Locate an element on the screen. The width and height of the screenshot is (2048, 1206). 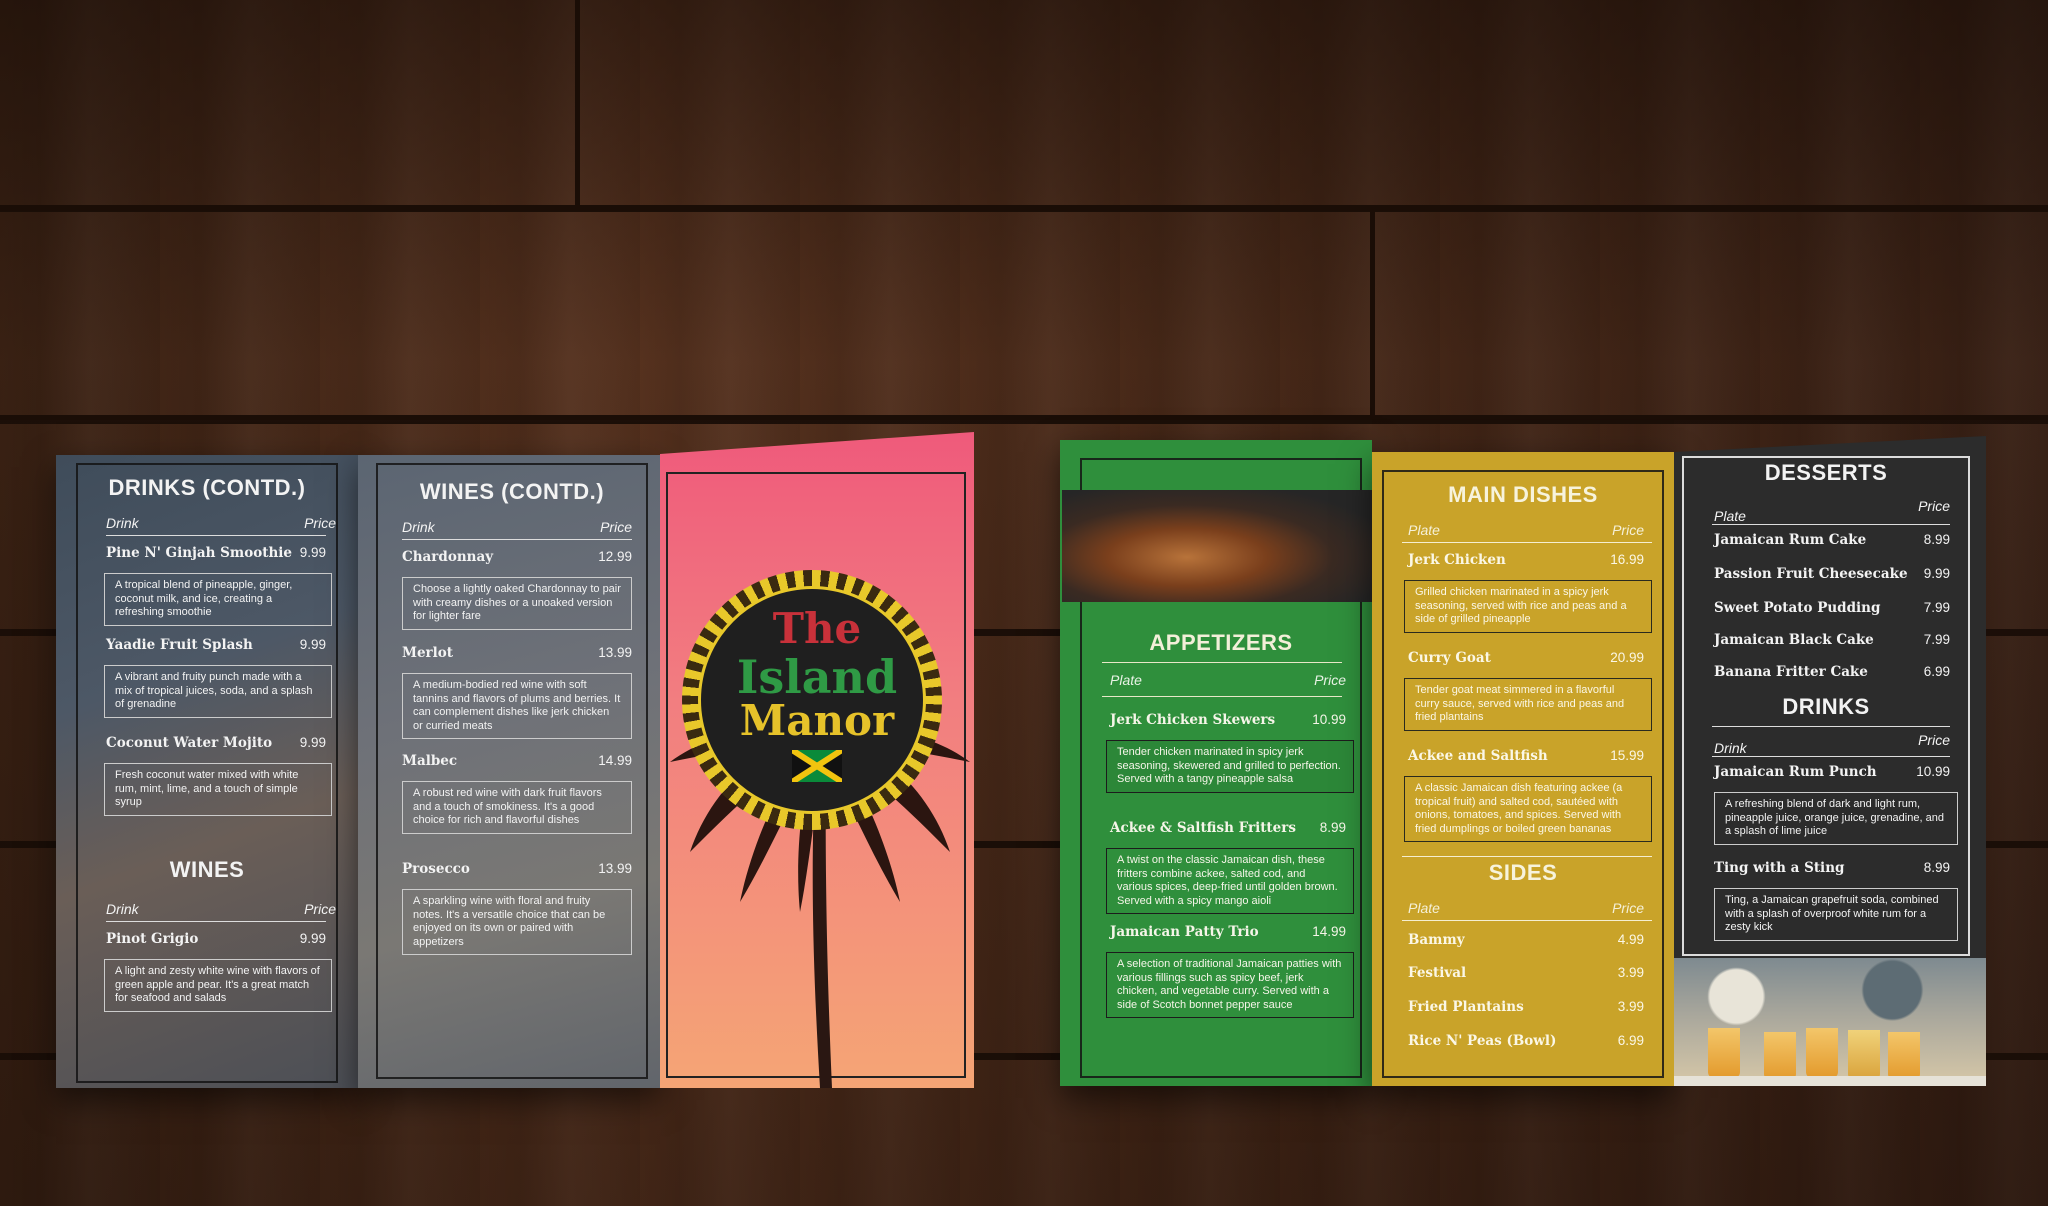
menu-item: Jamaican Rum Cake 8.99 is located at coordinates (1832, 540).